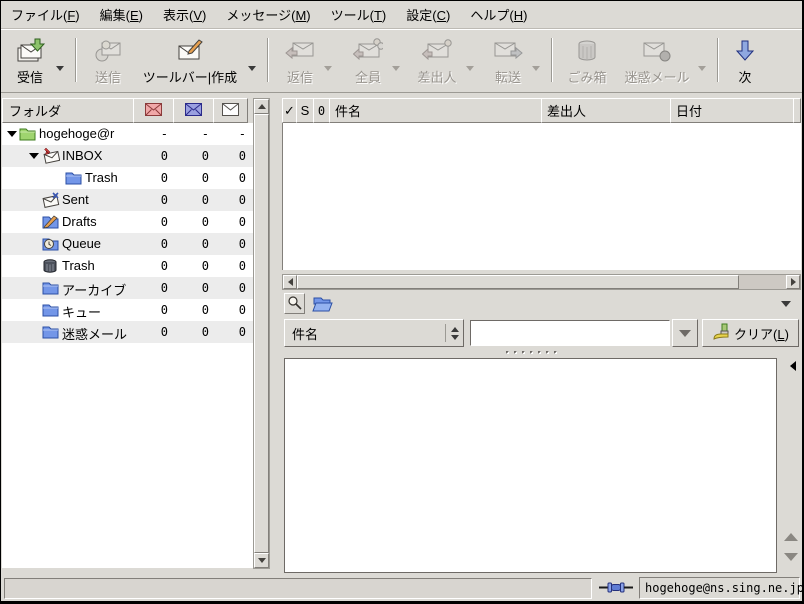  Describe the element at coordinates (68, 110) in the screenshot. I see `folder-column-header: フォルダ` at that location.